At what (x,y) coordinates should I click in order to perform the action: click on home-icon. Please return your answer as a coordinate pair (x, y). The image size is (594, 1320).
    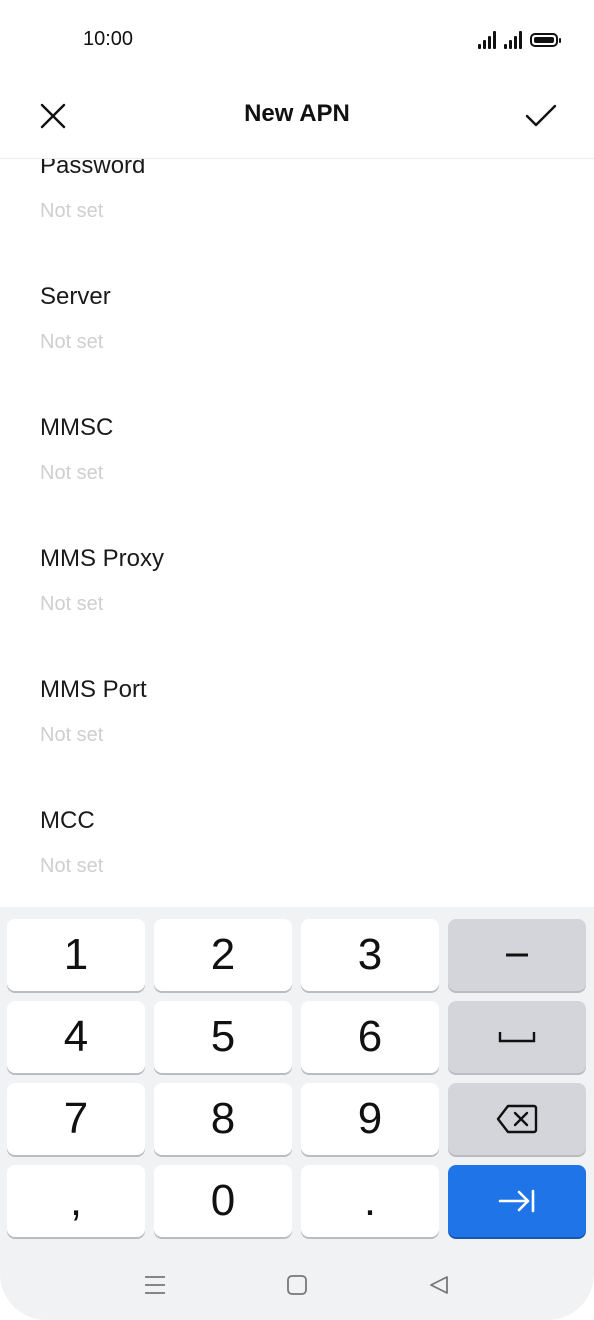
    Looking at the image, I should click on (297, 1285).